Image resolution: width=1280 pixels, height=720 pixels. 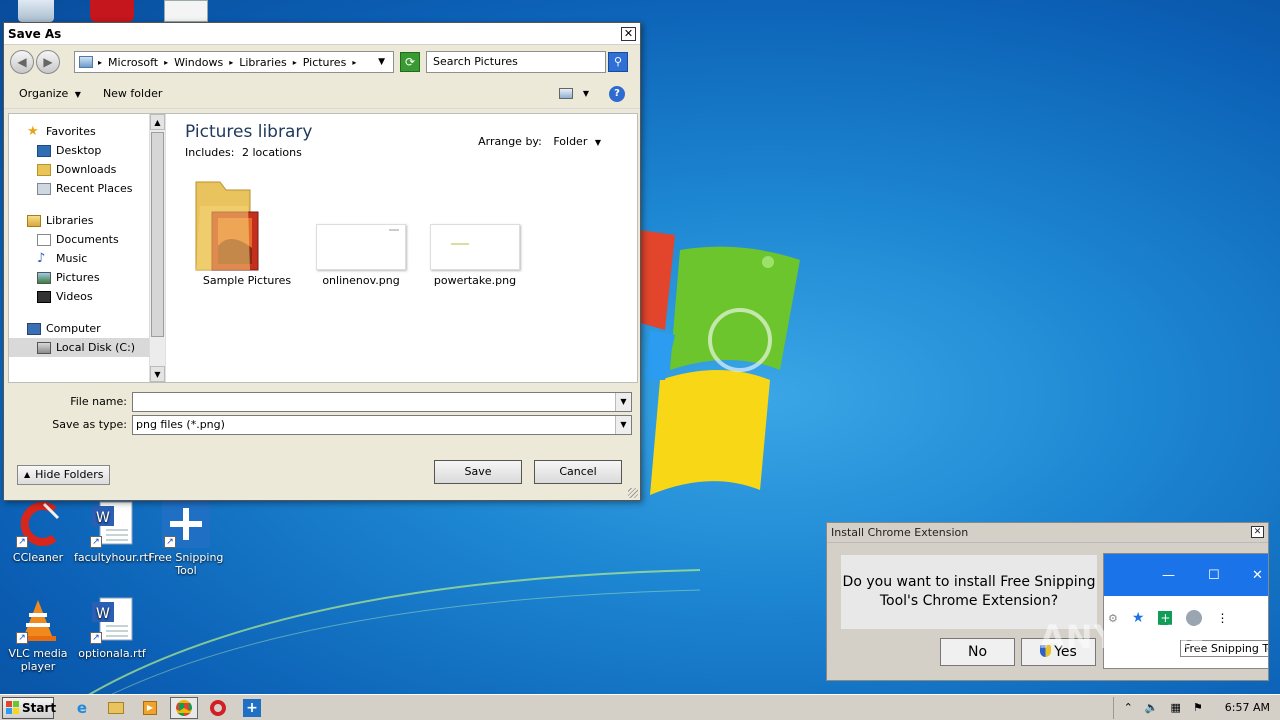 I want to click on breadcrumb-libraries: Libraries, so click(x=263, y=62).